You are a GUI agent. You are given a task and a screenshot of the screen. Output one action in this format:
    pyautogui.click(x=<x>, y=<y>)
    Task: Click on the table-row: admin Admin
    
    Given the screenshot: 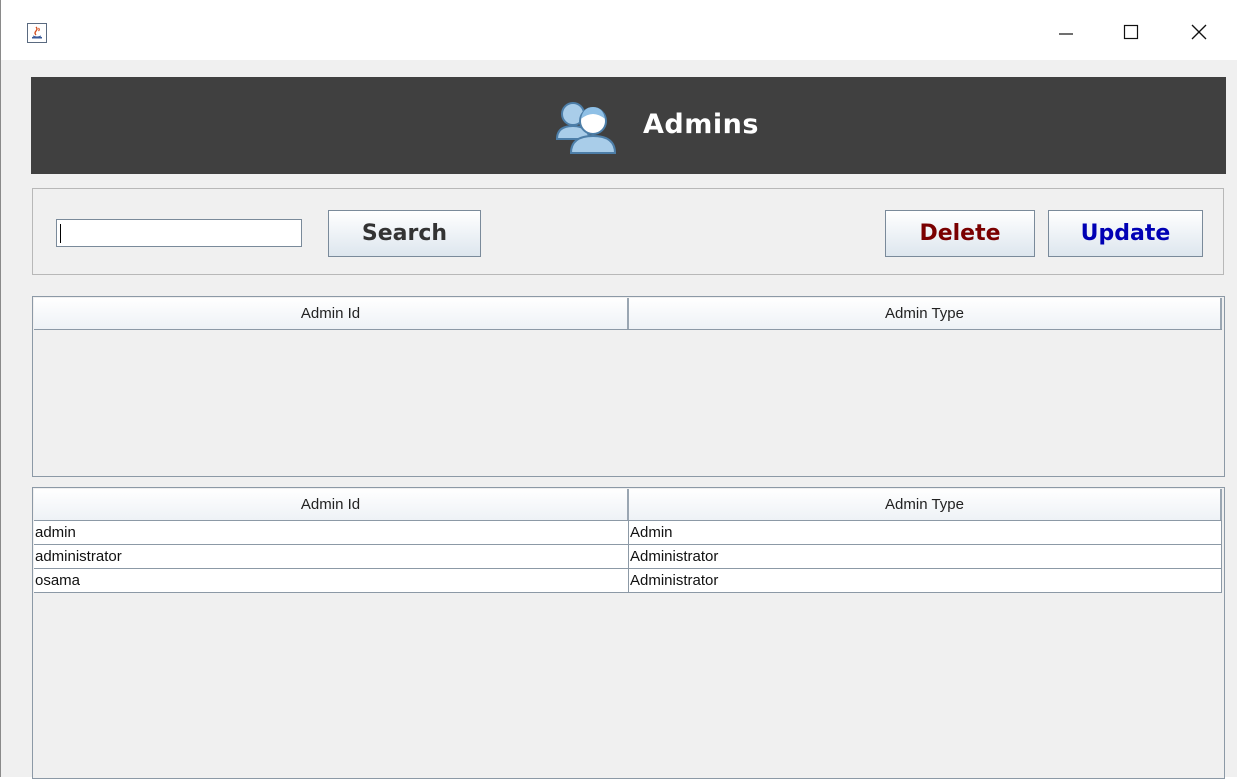 What is the action you would take?
    pyautogui.click(x=628, y=533)
    